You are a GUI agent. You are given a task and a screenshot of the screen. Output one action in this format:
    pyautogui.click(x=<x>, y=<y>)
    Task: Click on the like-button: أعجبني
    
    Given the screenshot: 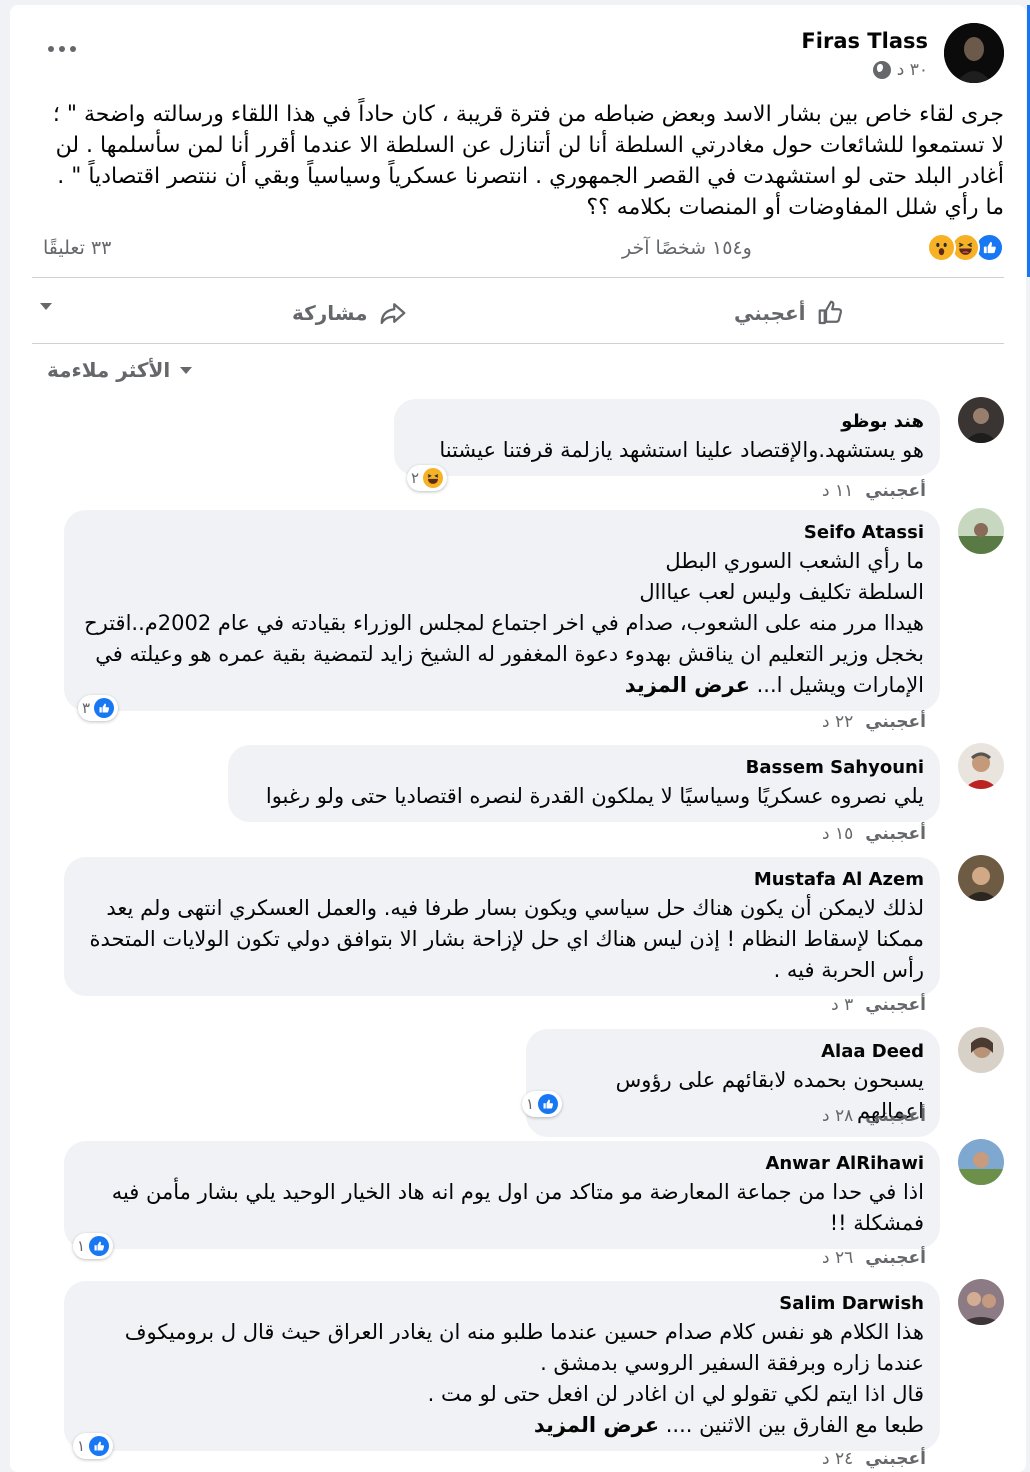 What is the action you would take?
    pyautogui.click(x=790, y=313)
    